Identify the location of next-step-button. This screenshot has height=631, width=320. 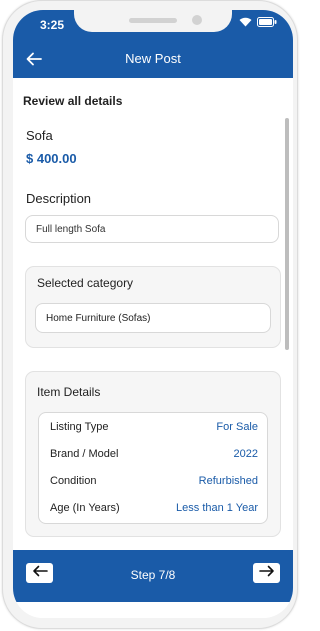
(266, 573).